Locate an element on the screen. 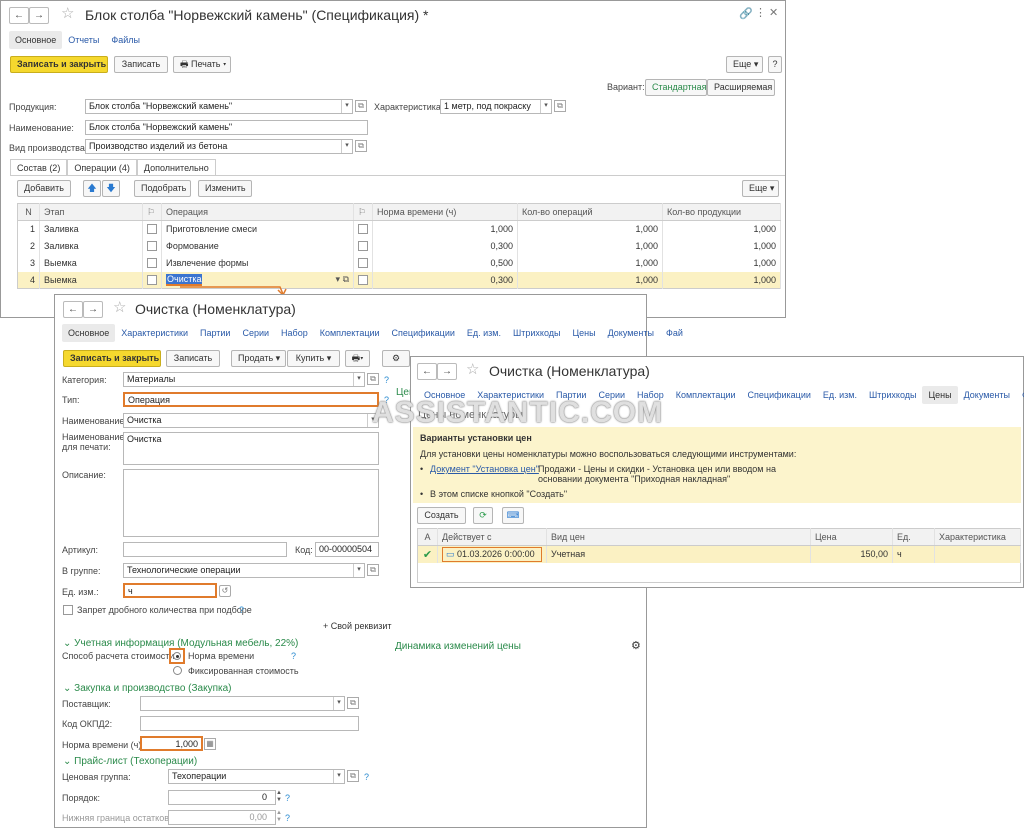 The height and width of the screenshot is (829, 1024). gear-icon: ⚙ is located at coordinates (636, 645).